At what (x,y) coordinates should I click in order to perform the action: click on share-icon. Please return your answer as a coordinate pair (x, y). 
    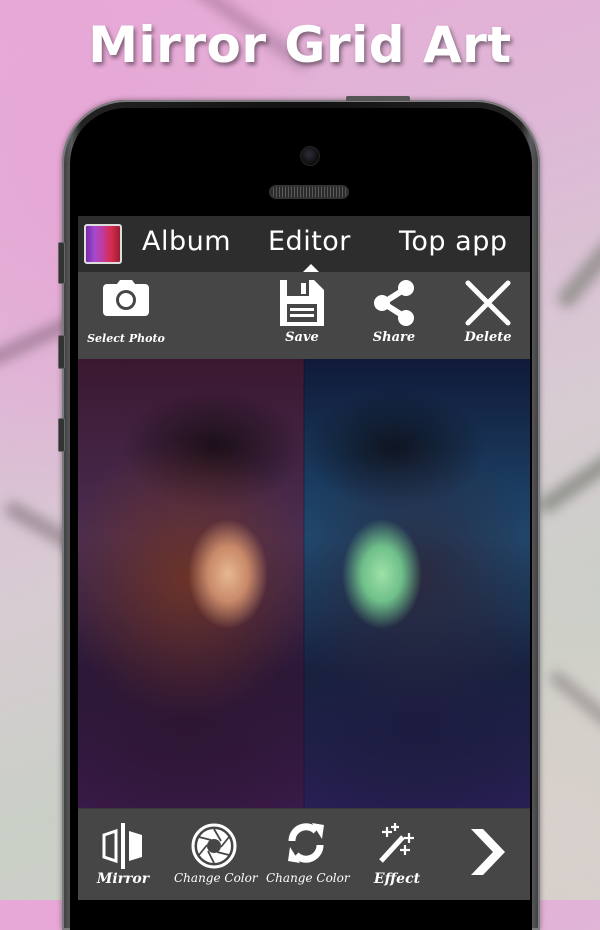
    Looking at the image, I should click on (394, 305).